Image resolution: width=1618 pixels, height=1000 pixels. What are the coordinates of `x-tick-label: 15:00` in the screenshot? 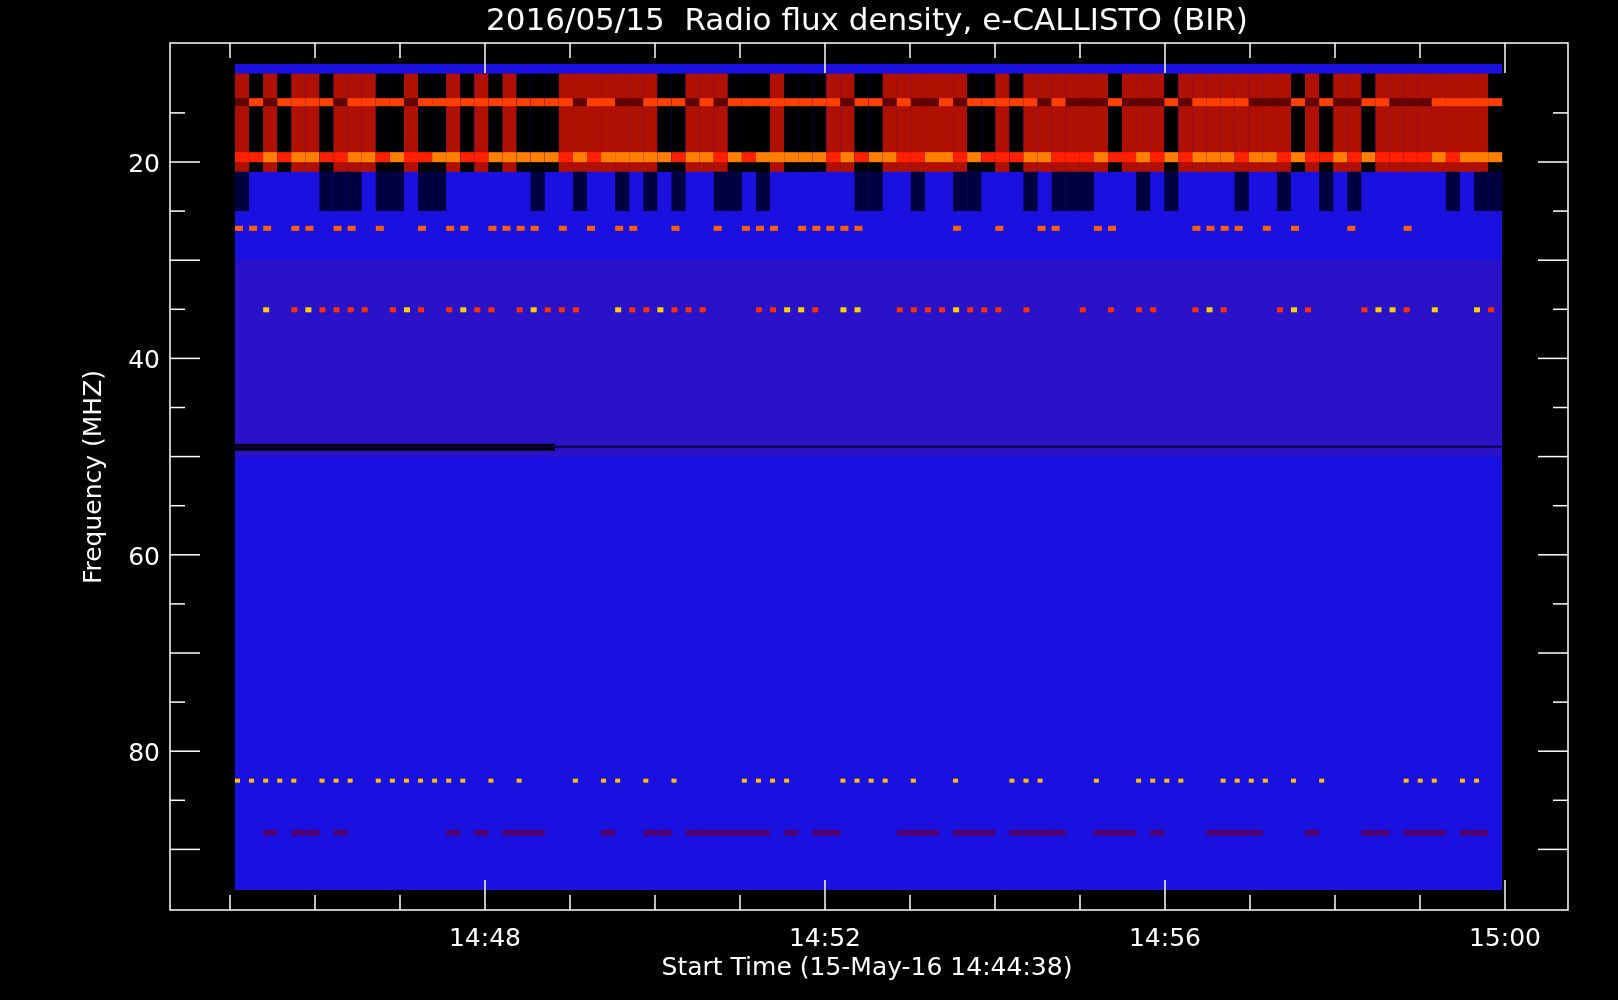 It's located at (1505, 937).